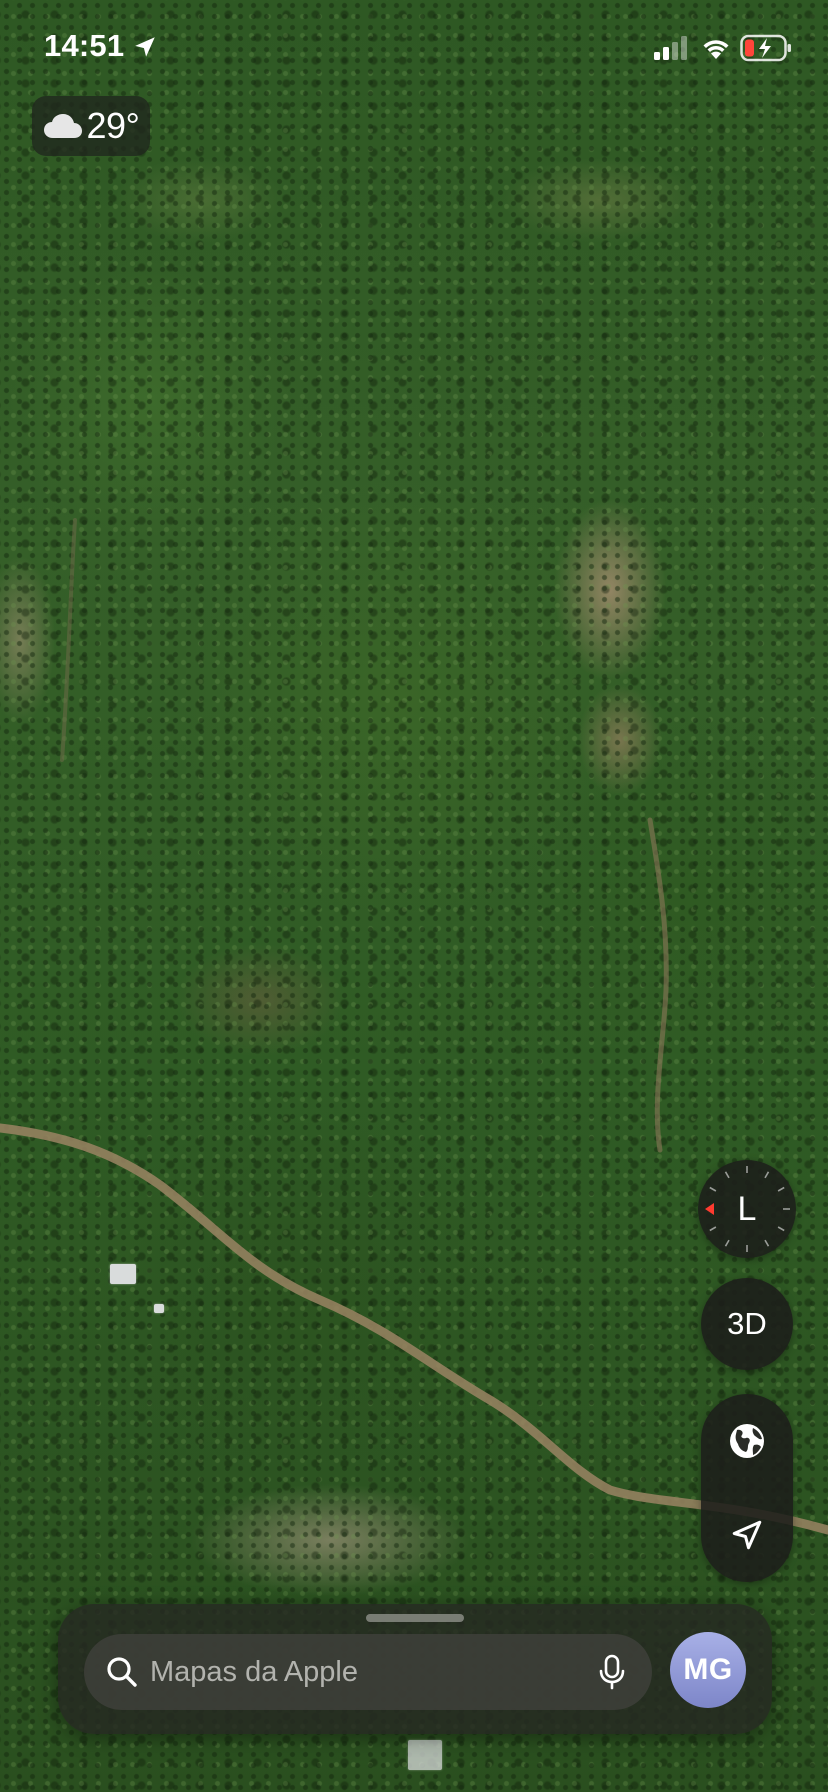  Describe the element at coordinates (425, 1755) in the screenshot. I see `building-roof-bottom` at that location.